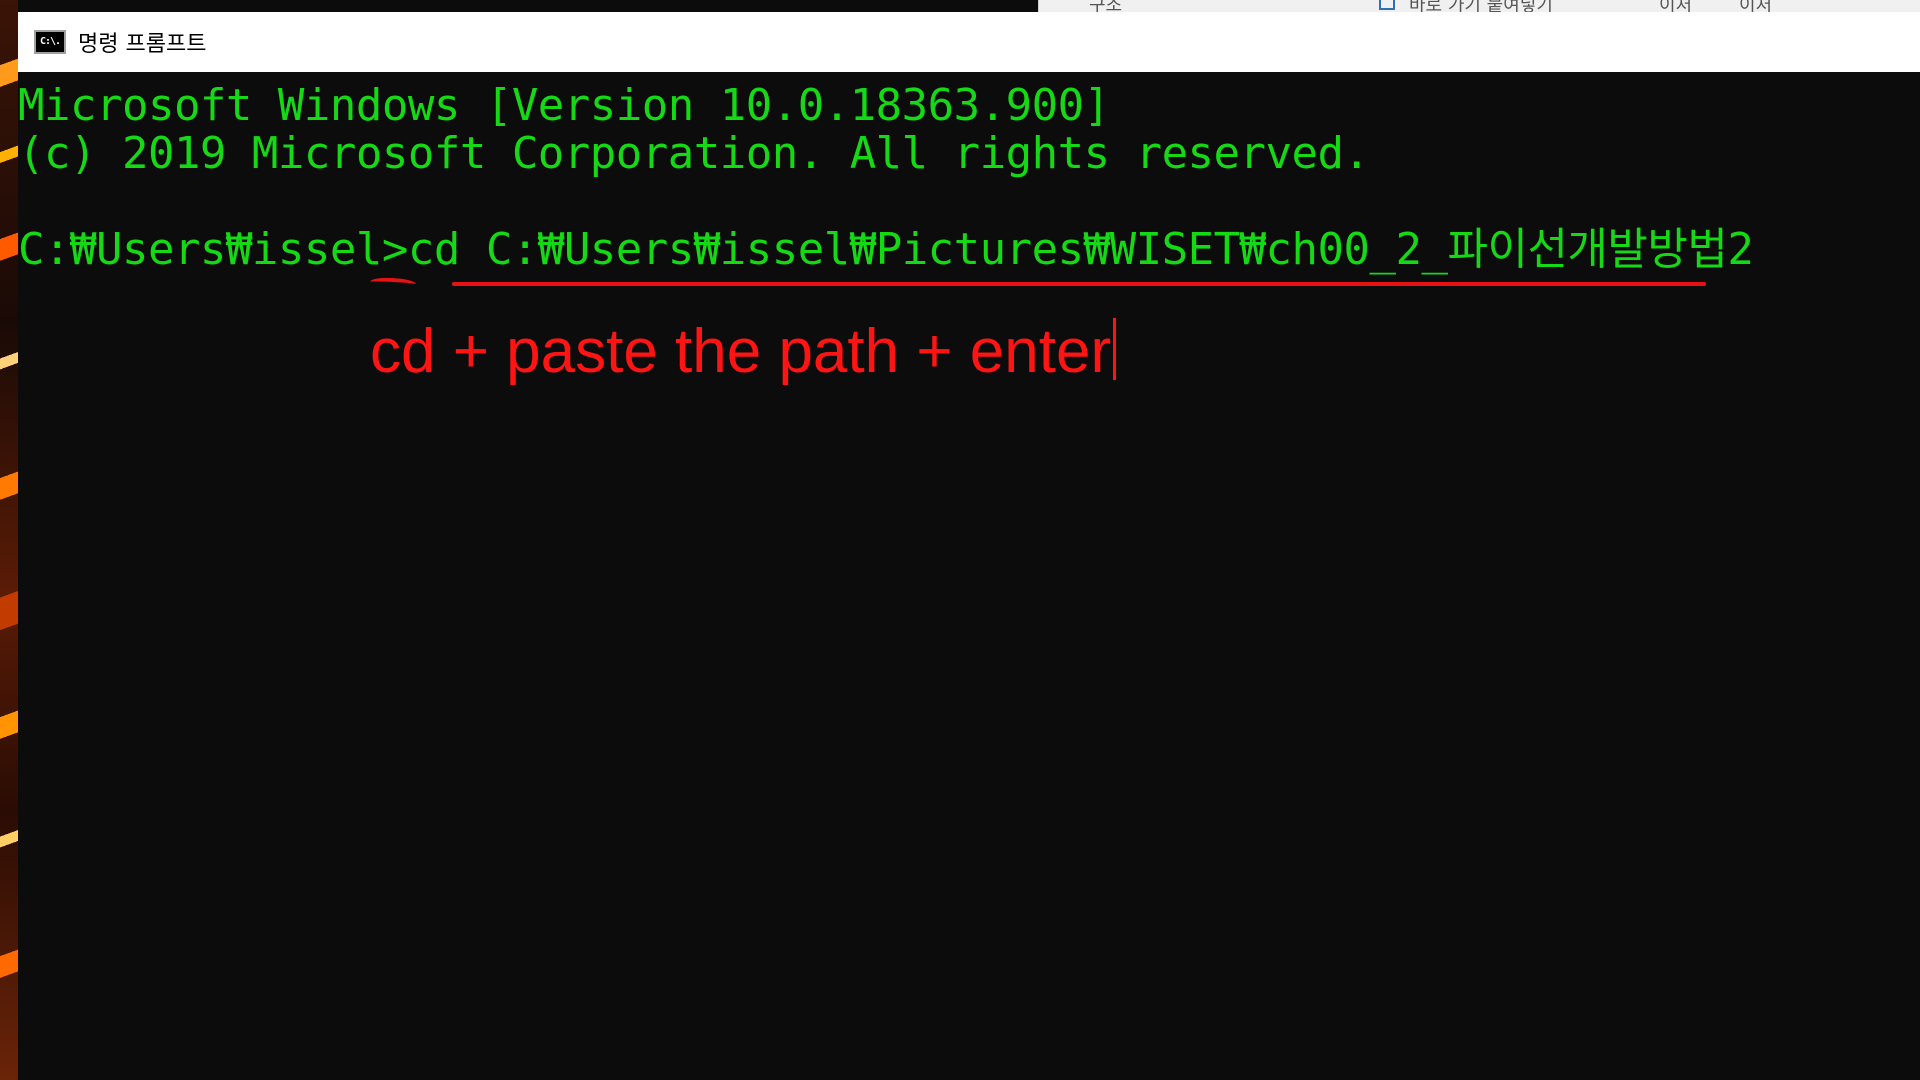 The image size is (1920, 1080). I want to click on cd-command: cd, so click(433, 249).